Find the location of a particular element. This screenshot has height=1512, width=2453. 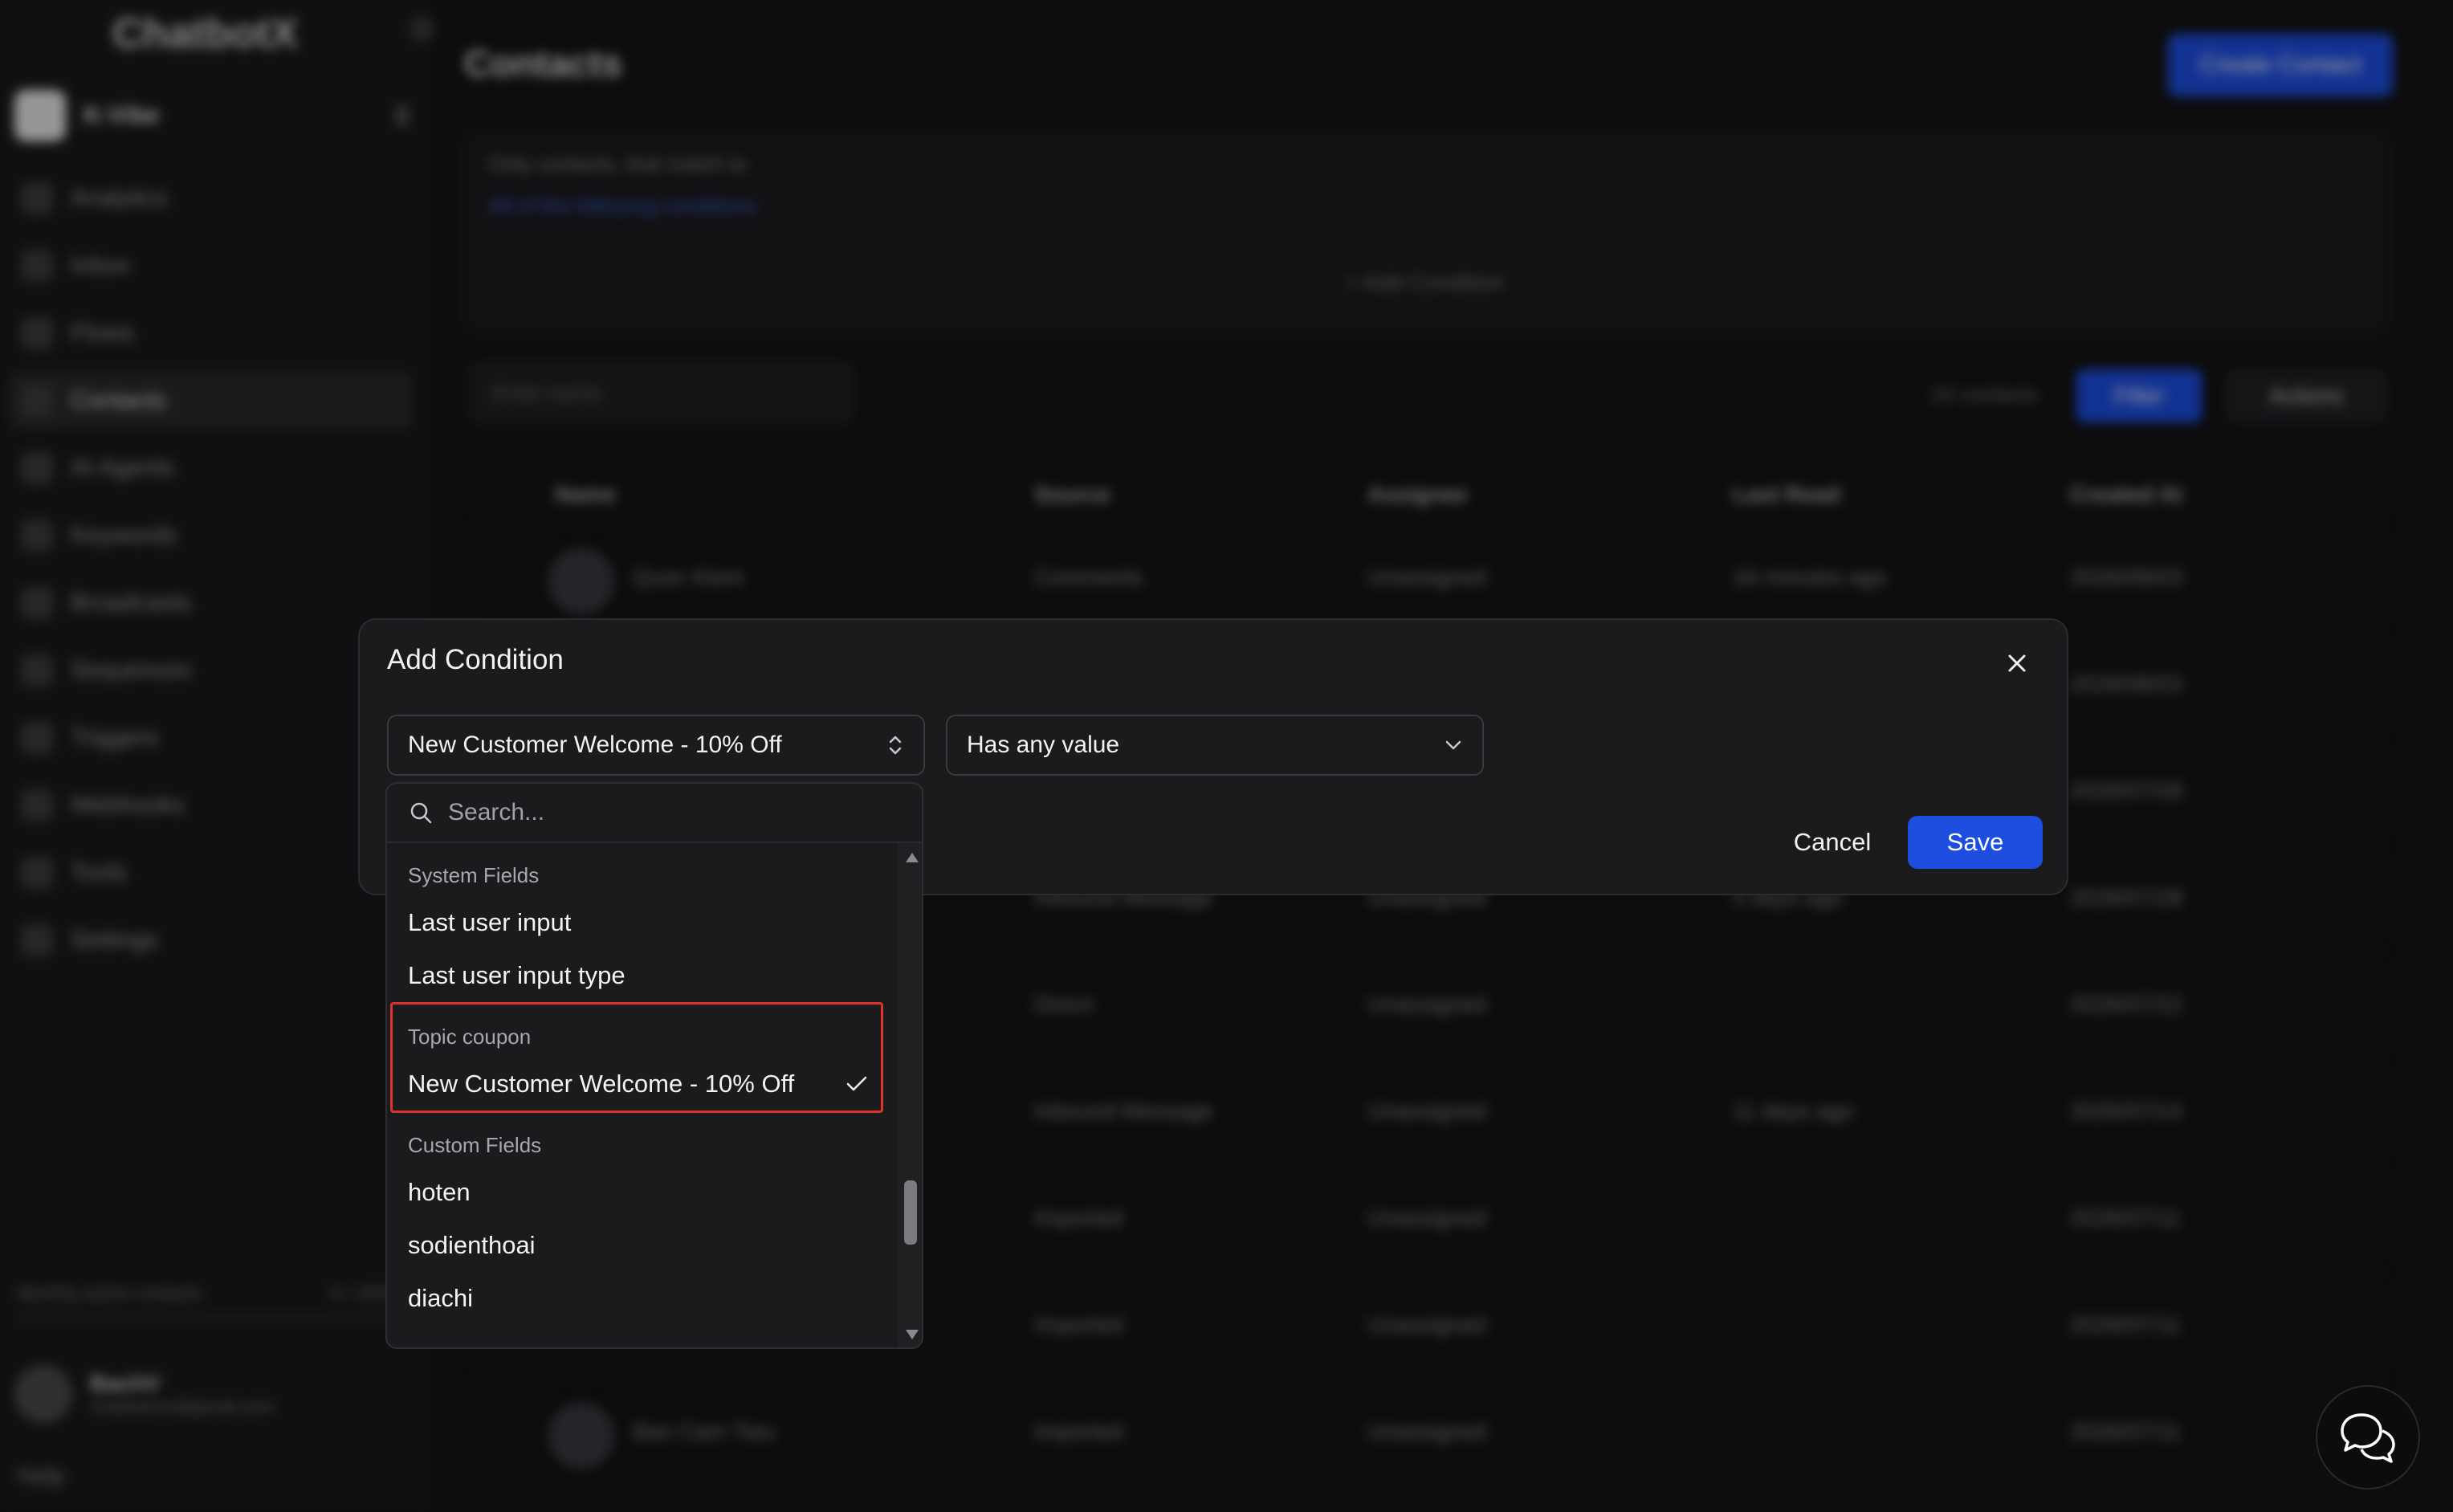

support-chat-button is located at coordinates (2368, 1438).